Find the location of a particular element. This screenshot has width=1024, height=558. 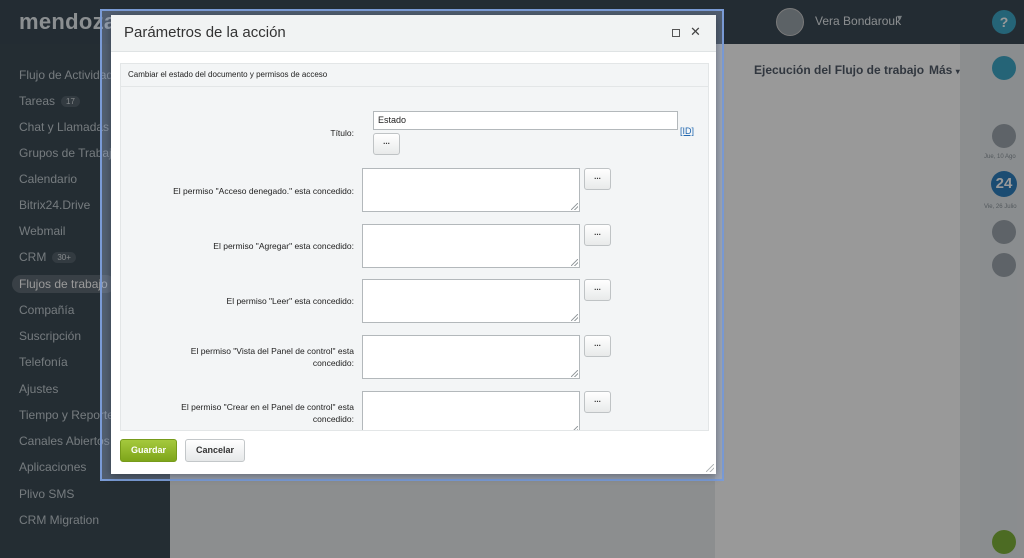

permission-denied-field is located at coordinates (471, 190).